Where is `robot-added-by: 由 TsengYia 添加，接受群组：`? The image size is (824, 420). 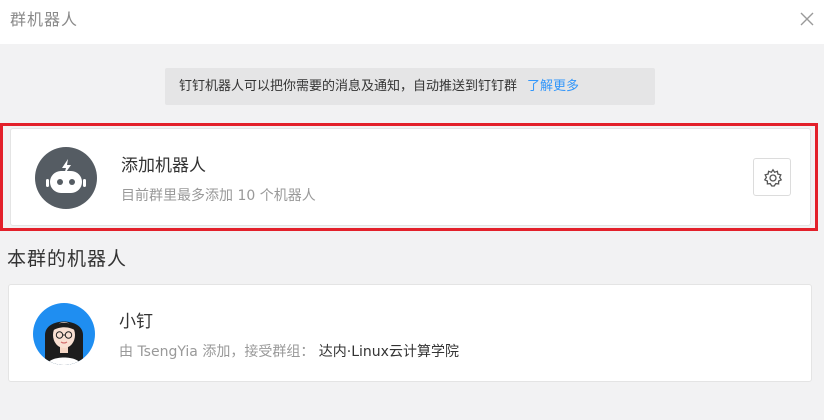
robot-added-by: 由 TsengYia 添加，接受群组： is located at coordinates (217, 352).